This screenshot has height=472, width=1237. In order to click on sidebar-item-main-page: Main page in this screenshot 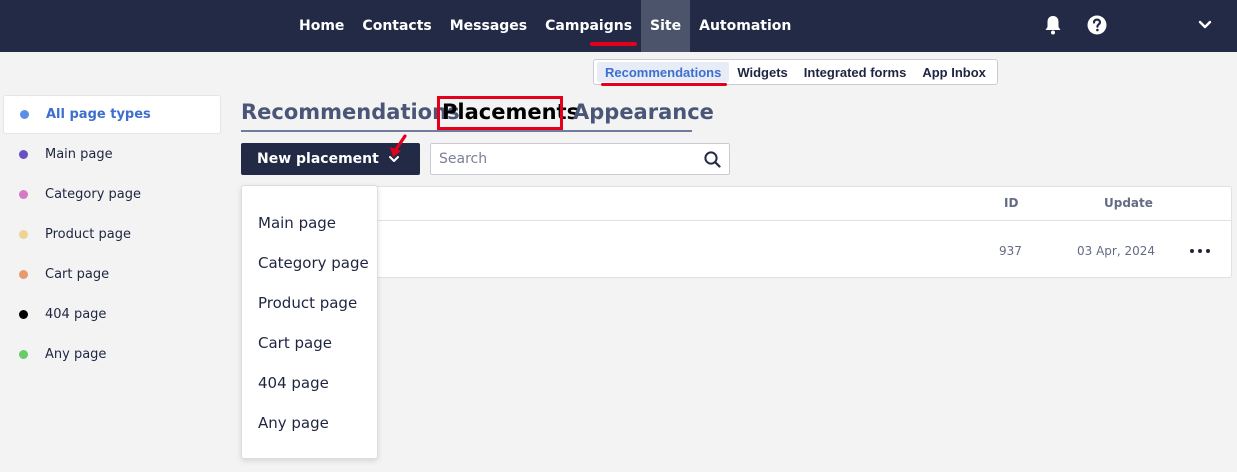, I will do `click(112, 154)`.